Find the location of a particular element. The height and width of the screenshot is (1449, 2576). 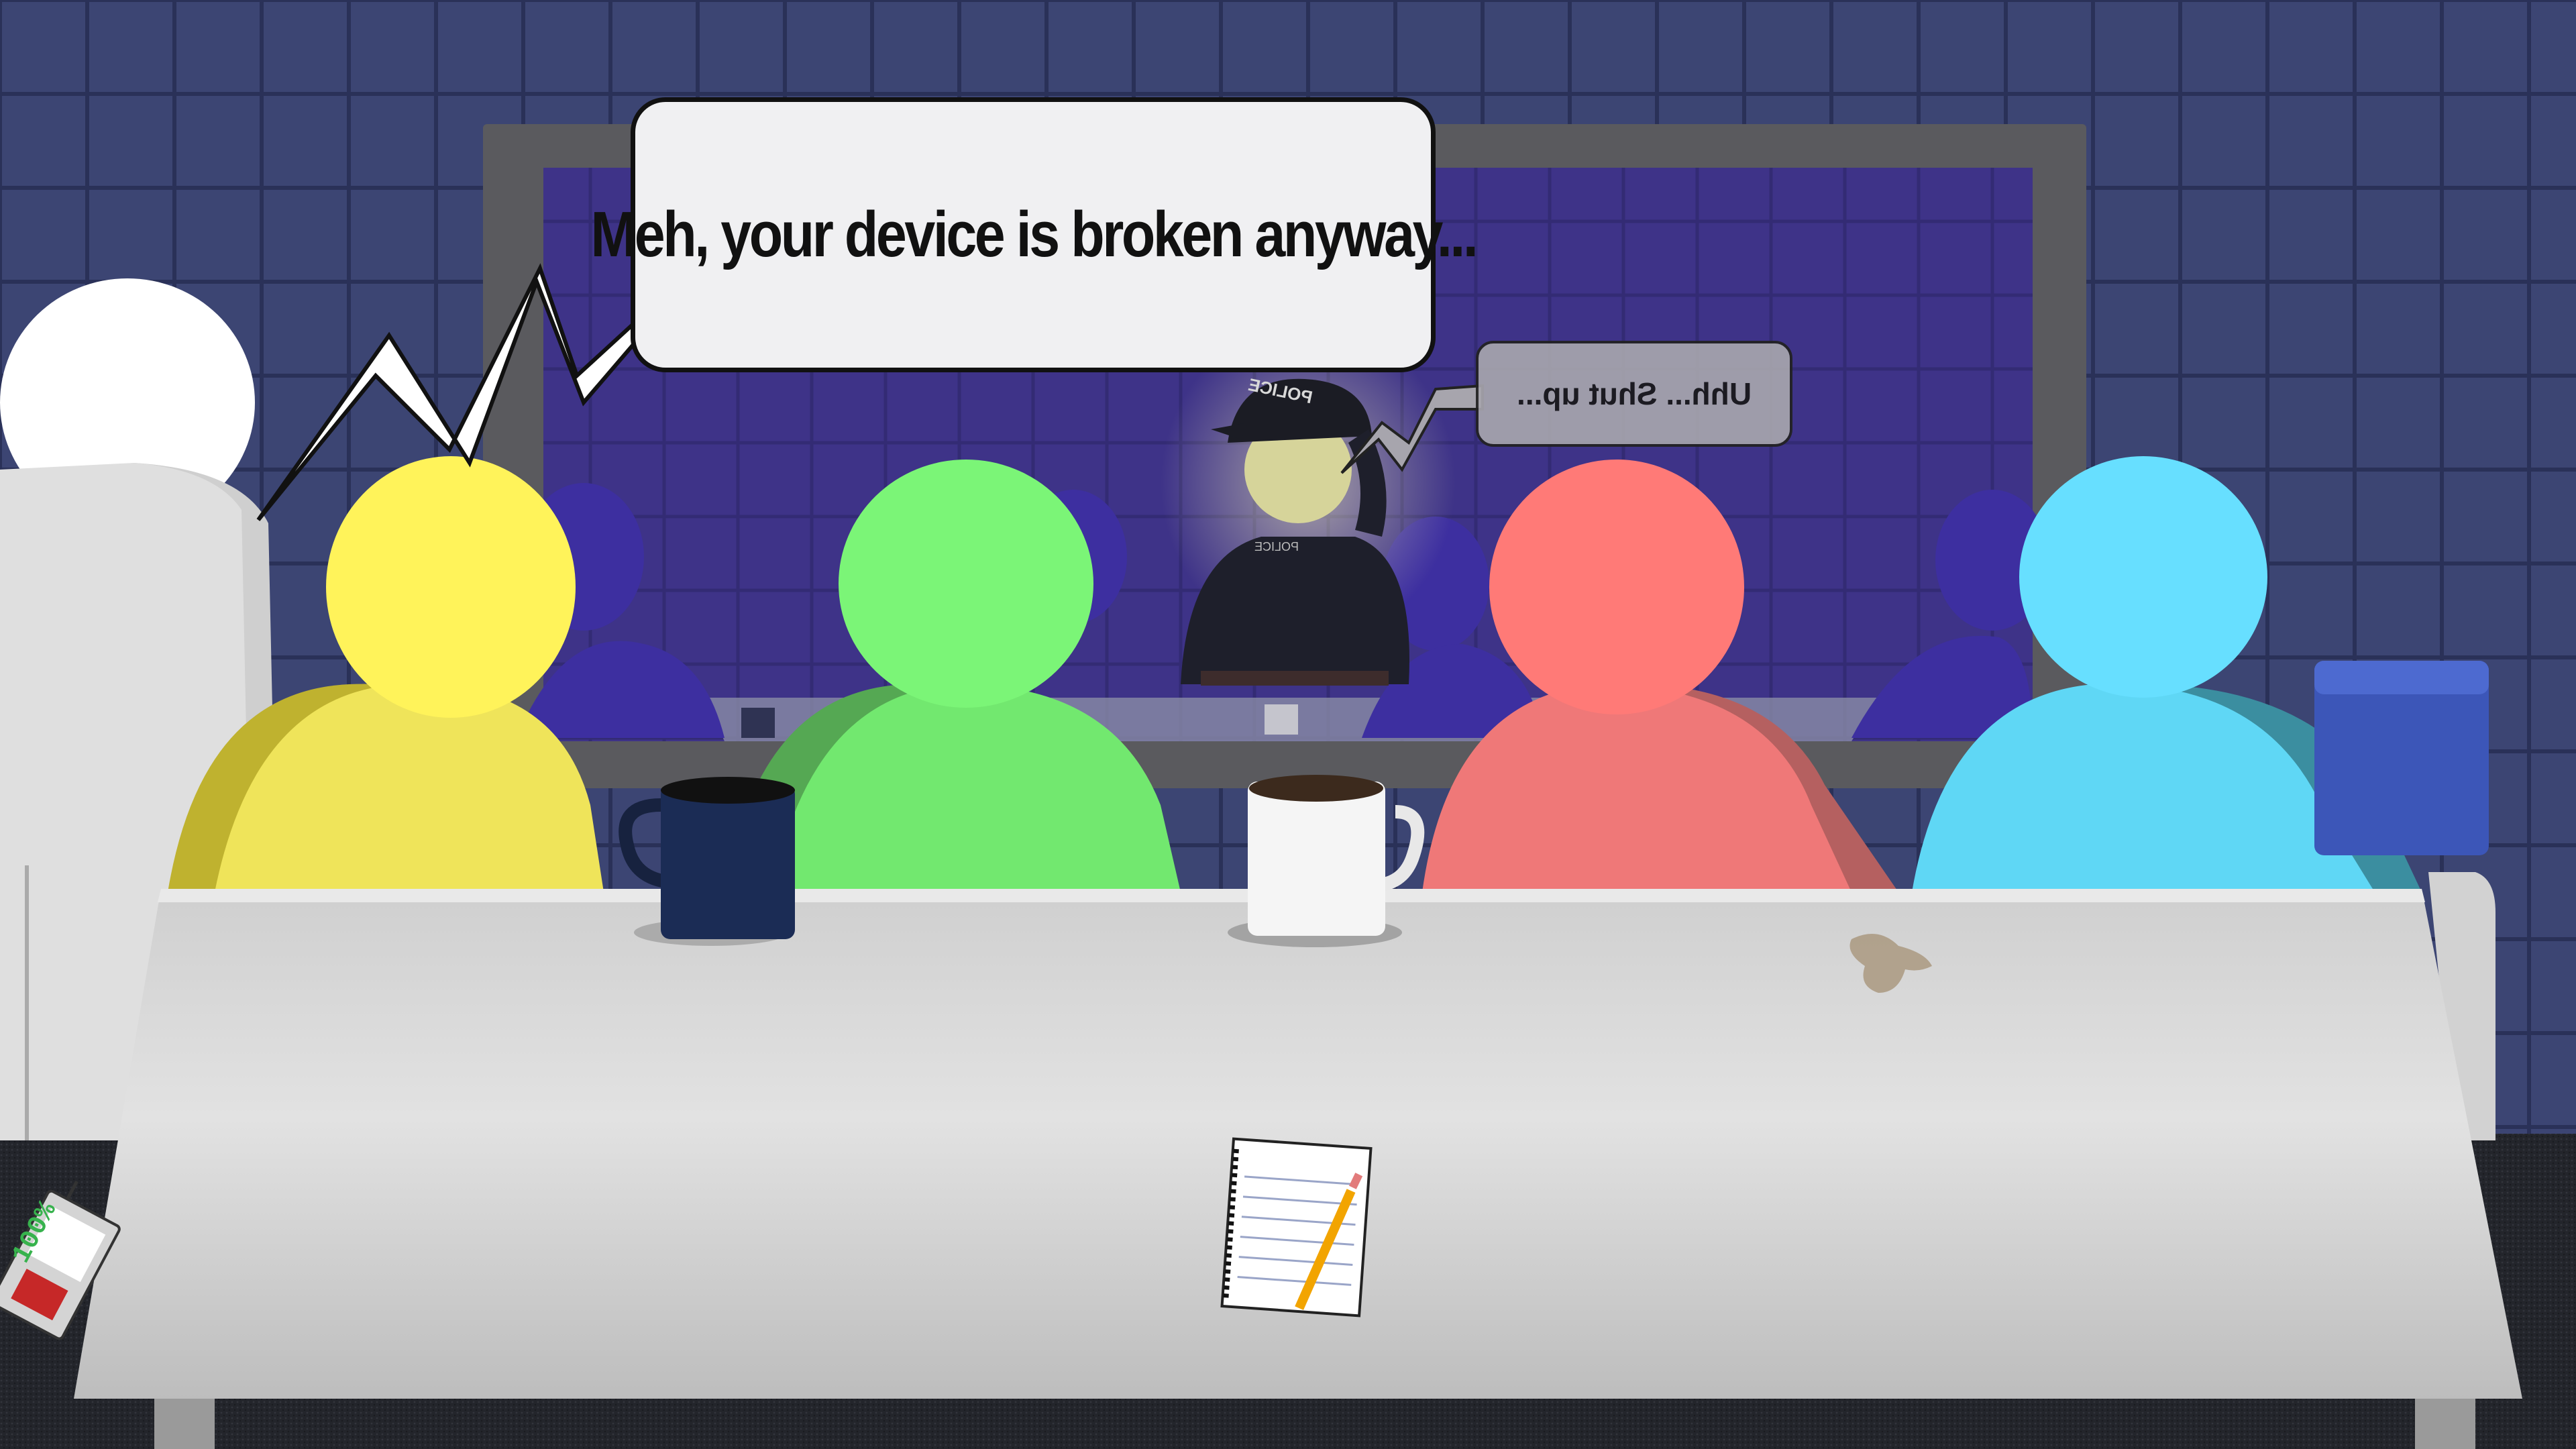

police-chest-text: POLICE is located at coordinates (1276, 546).